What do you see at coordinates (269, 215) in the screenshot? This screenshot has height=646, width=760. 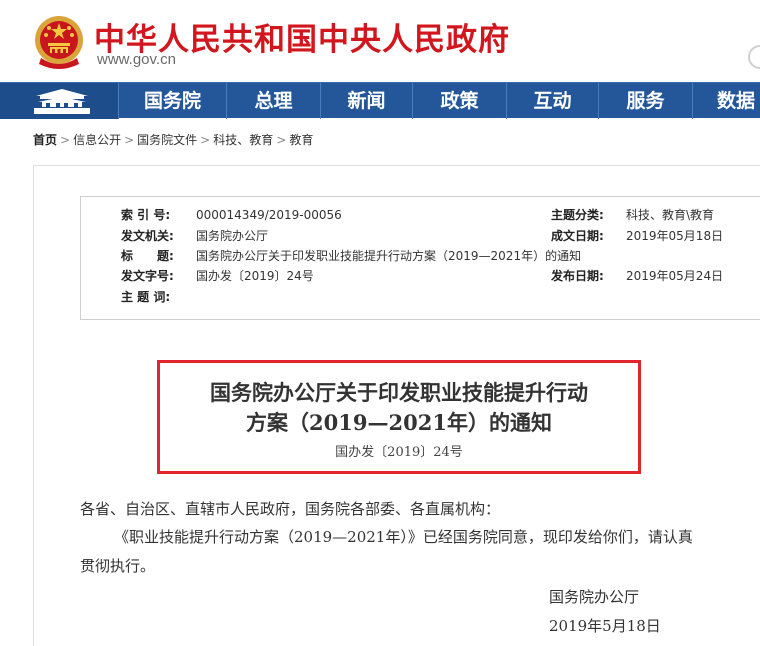 I see `meta-index-value: 000014349/2019-00056` at bounding box center [269, 215].